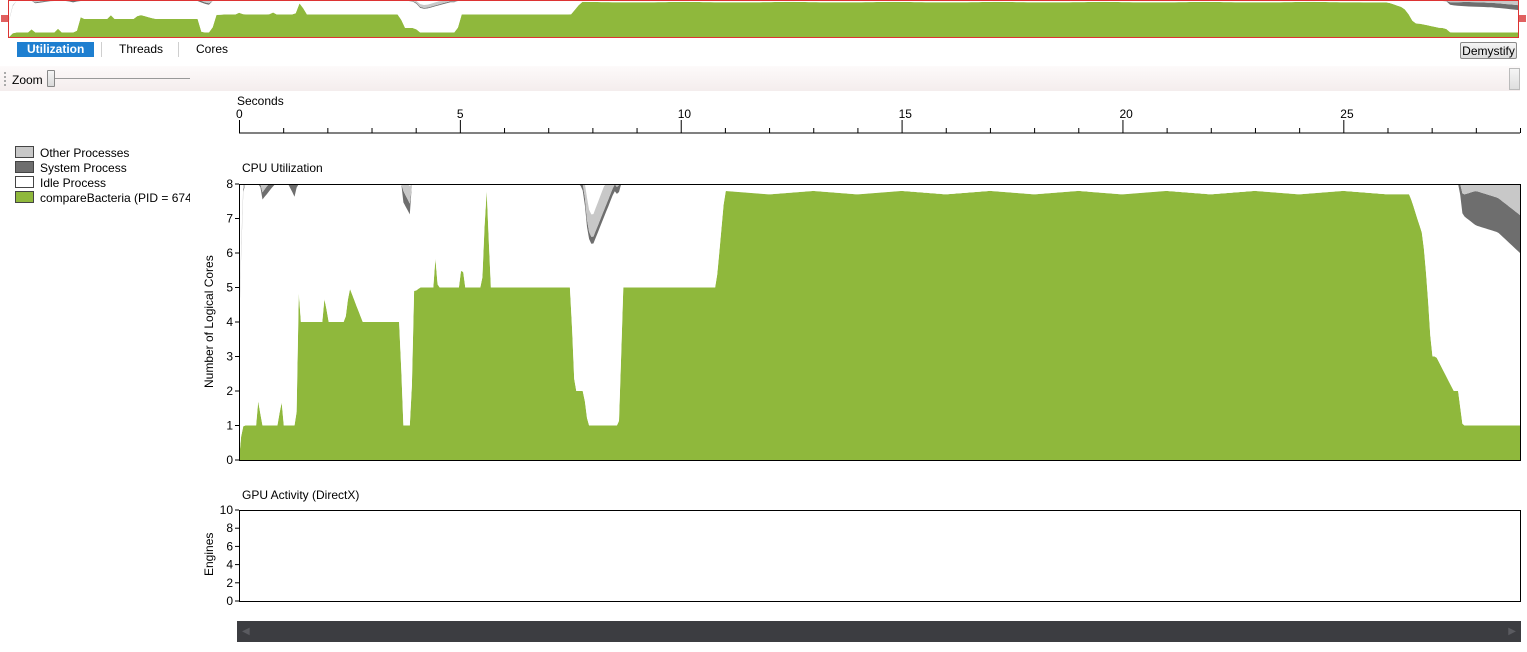 Image resolution: width=1527 pixels, height=652 pixels. I want to click on y-tick-label: 3, so click(229, 357).